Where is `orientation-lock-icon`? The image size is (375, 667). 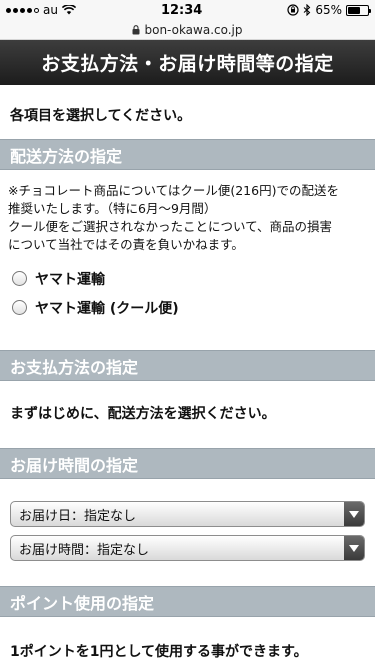
orientation-lock-icon is located at coordinates (293, 10).